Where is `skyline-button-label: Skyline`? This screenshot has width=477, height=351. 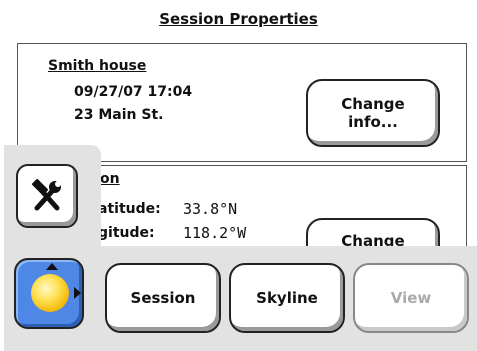
skyline-button-label: Skyline is located at coordinates (287, 298).